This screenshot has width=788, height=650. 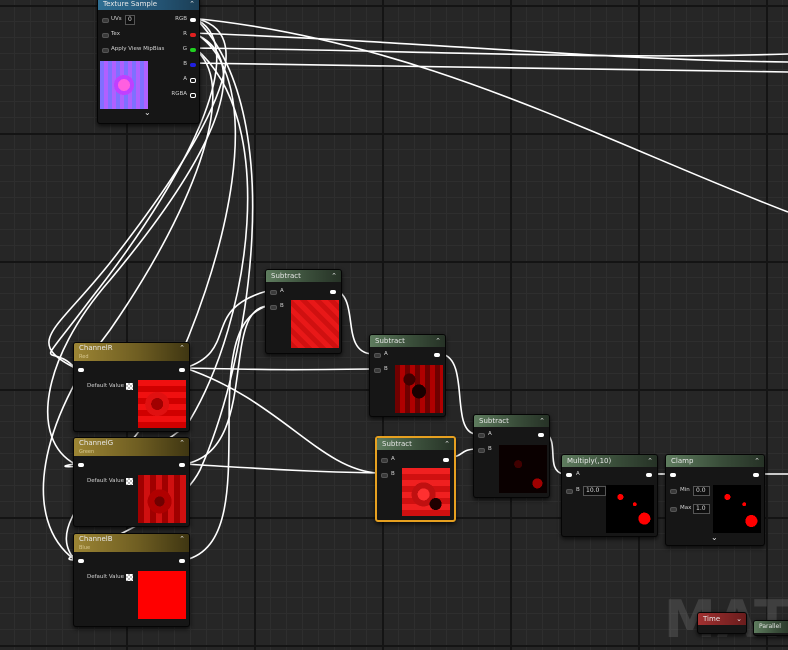 What do you see at coordinates (96, 539) in the screenshot?
I see `node-title: ChannelB` at bounding box center [96, 539].